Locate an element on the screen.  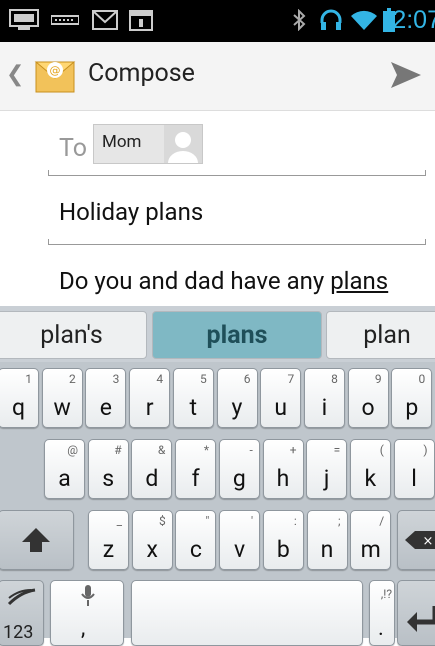
key-k: (k is located at coordinates (370, 469).